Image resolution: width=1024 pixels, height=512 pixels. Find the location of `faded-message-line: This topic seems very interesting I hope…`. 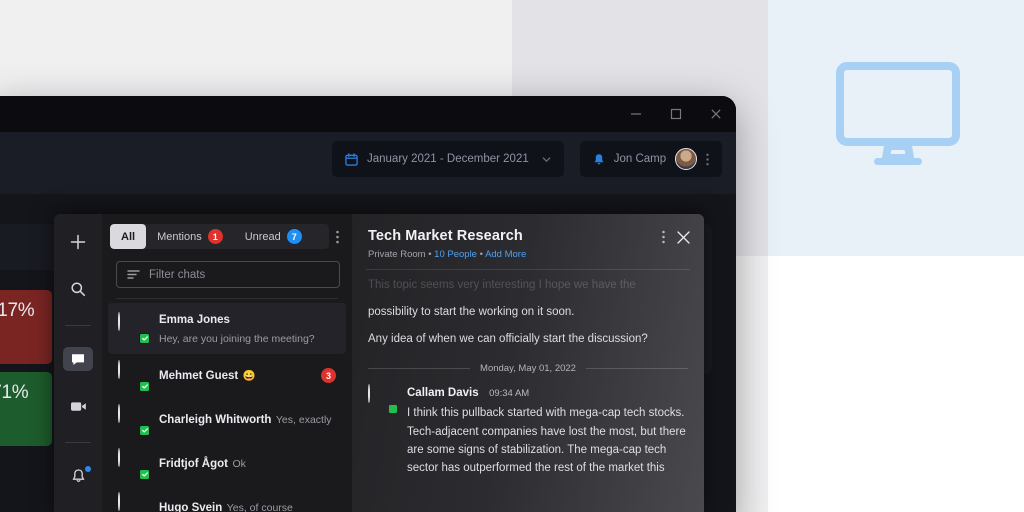

faded-message-line: This topic seems very interesting I hope… is located at coordinates (502, 285).